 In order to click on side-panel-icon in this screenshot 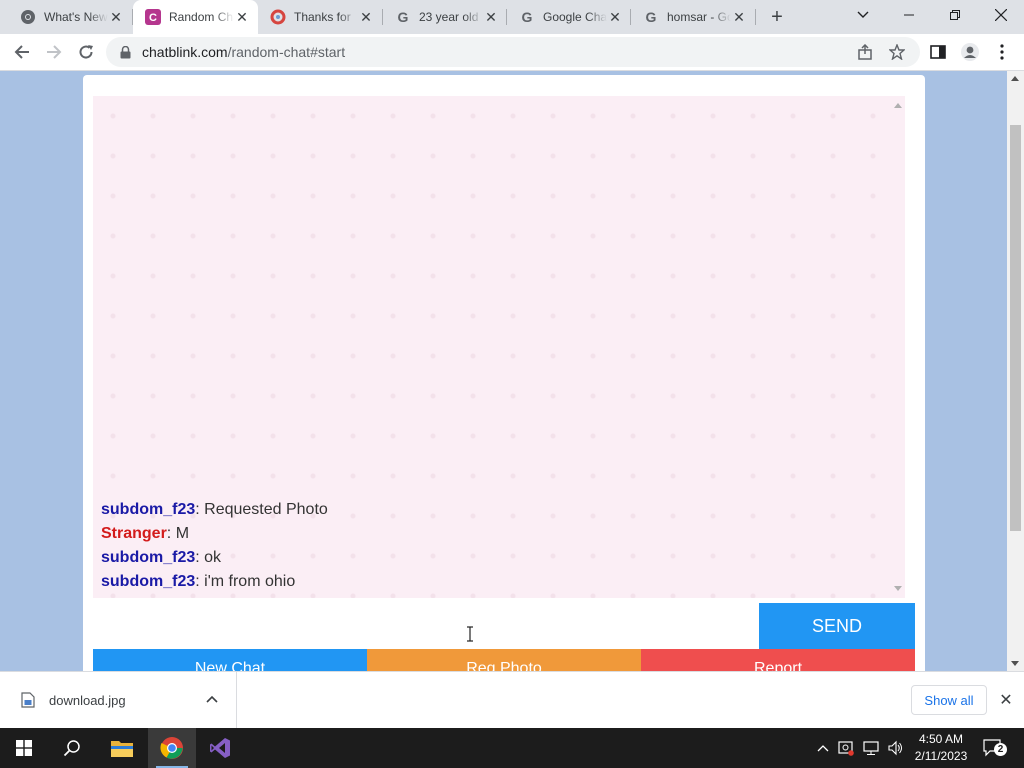, I will do `click(938, 52)`.